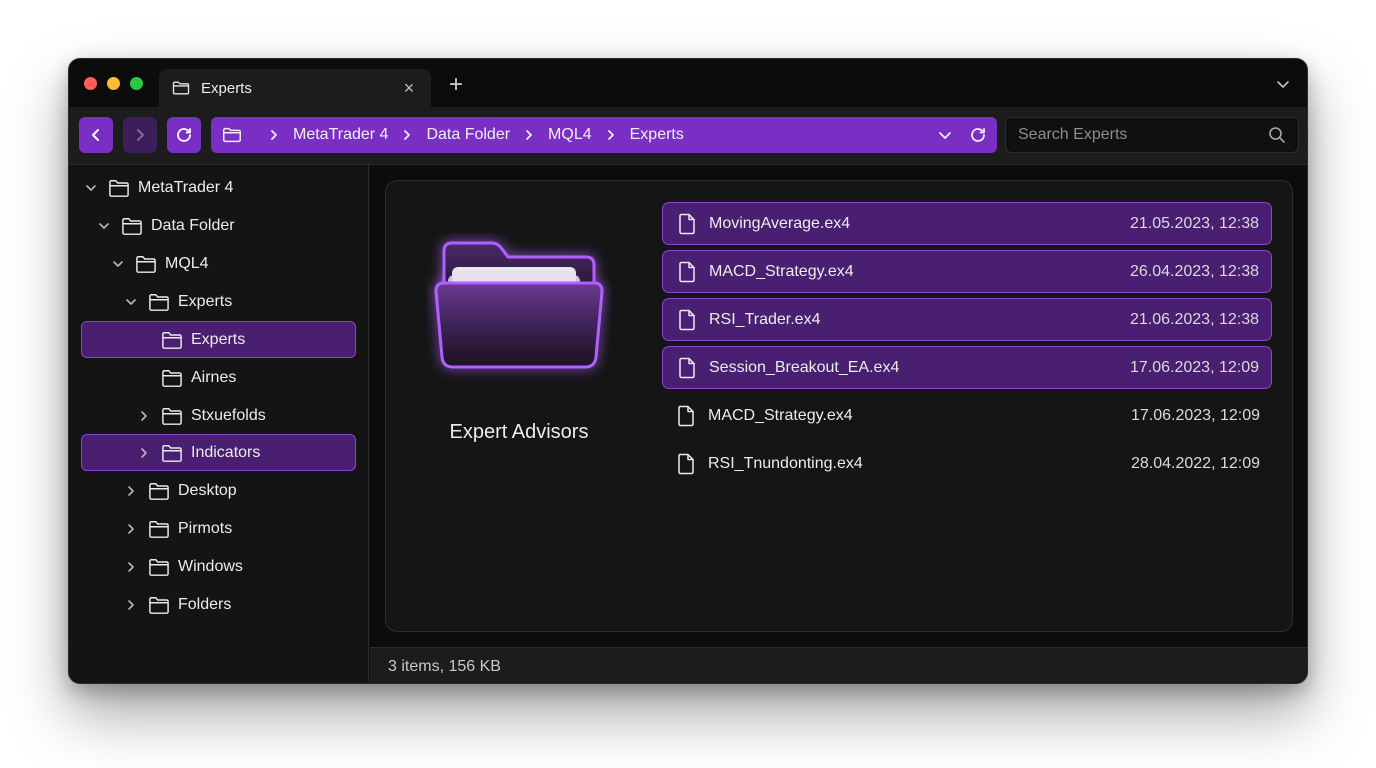 The width and height of the screenshot is (1376, 768). What do you see at coordinates (214, 377) in the screenshot?
I see `sidebar-item-label: Airnes` at bounding box center [214, 377].